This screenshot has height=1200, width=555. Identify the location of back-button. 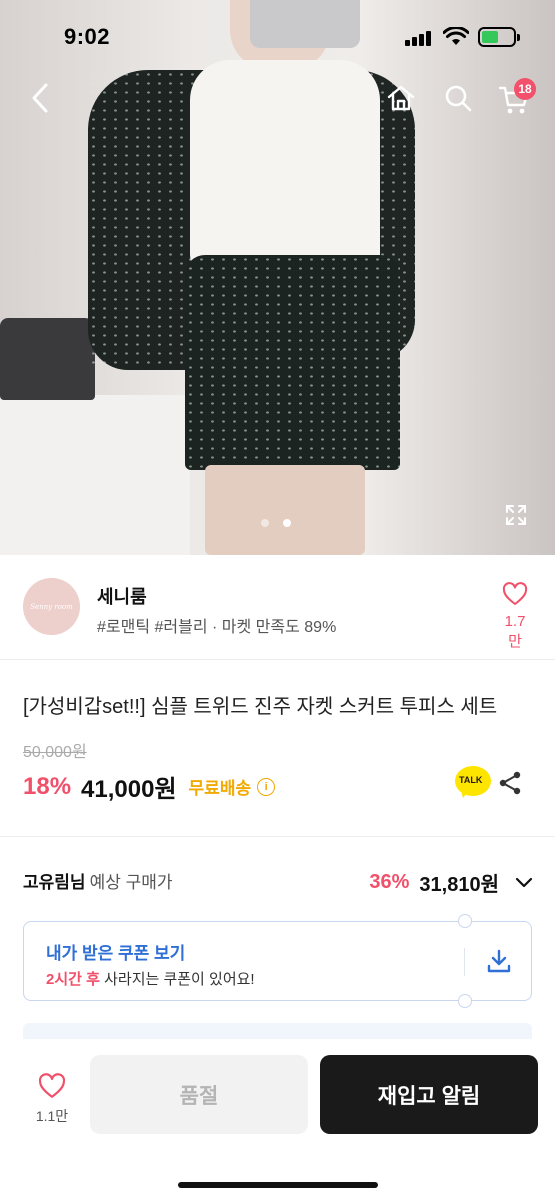
(40, 98).